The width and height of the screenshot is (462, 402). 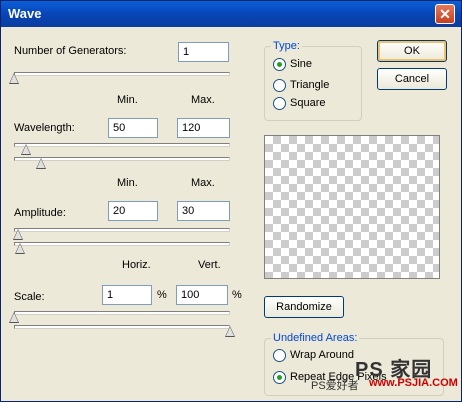 What do you see at coordinates (301, 64) in the screenshot?
I see `type-sine-label: Sine` at bounding box center [301, 64].